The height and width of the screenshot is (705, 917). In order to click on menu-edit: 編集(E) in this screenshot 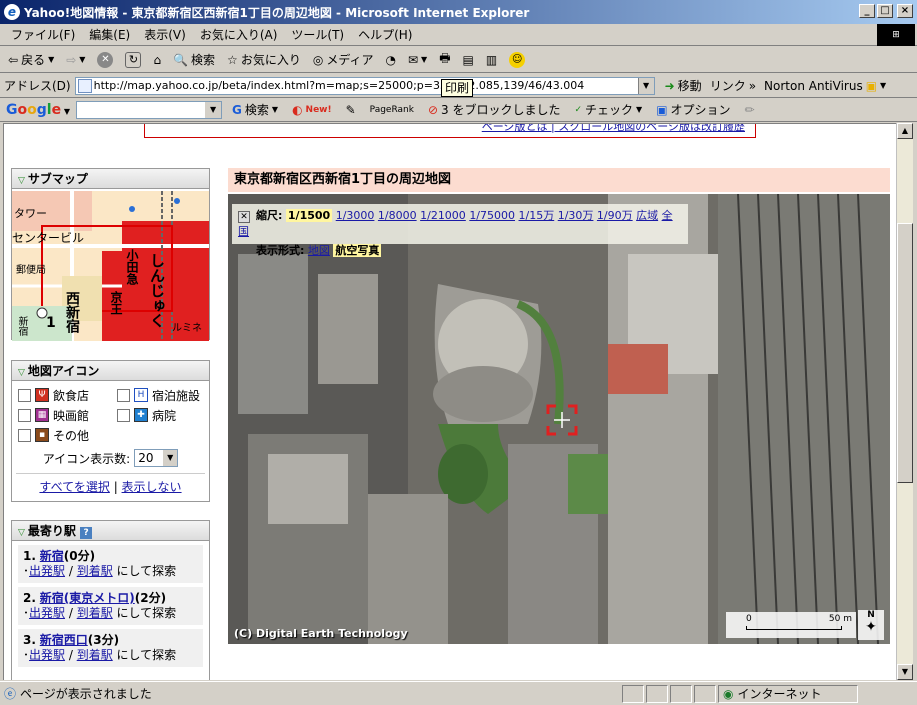, I will do `click(109, 34)`.